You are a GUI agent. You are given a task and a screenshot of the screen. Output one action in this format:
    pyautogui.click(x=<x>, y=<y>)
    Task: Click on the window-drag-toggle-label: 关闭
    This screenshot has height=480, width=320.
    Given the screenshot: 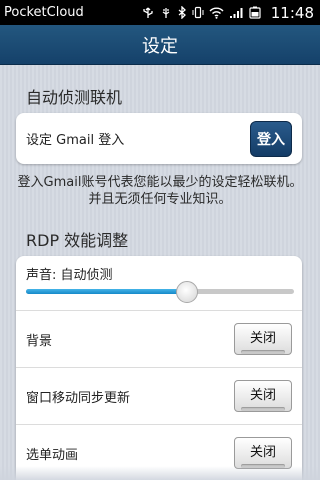 What is the action you would take?
    pyautogui.click(x=262, y=395)
    